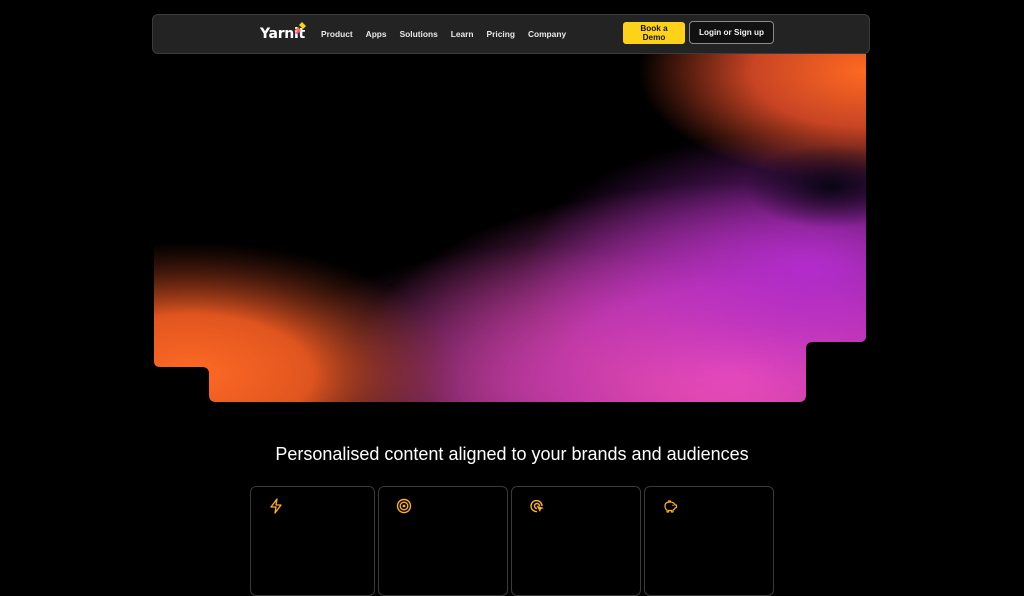 This screenshot has height=596, width=1024. What do you see at coordinates (654, 33) in the screenshot?
I see `book-demo-button: Book a Demo` at bounding box center [654, 33].